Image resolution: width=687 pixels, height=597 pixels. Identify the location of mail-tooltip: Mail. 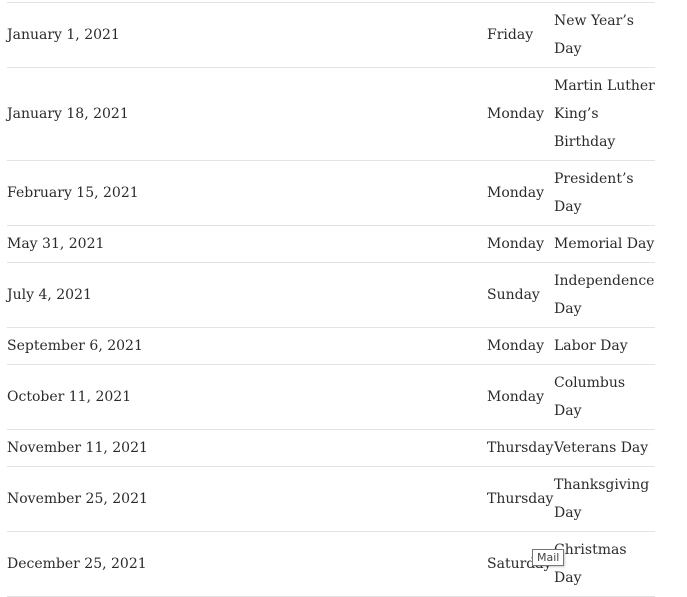
(548, 557).